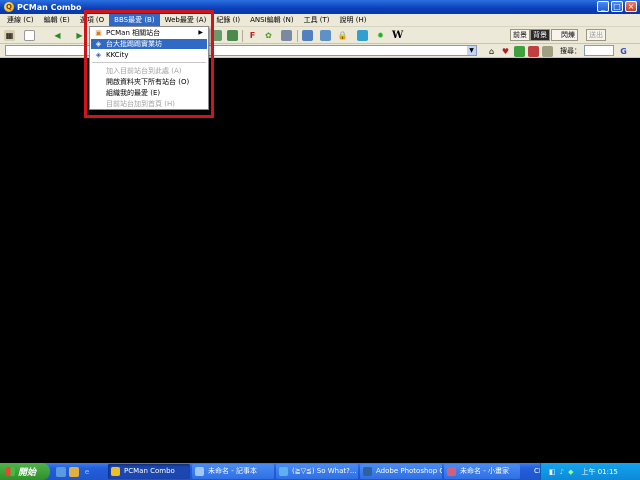  I want to click on favorites-icon: ♥, so click(505, 51).